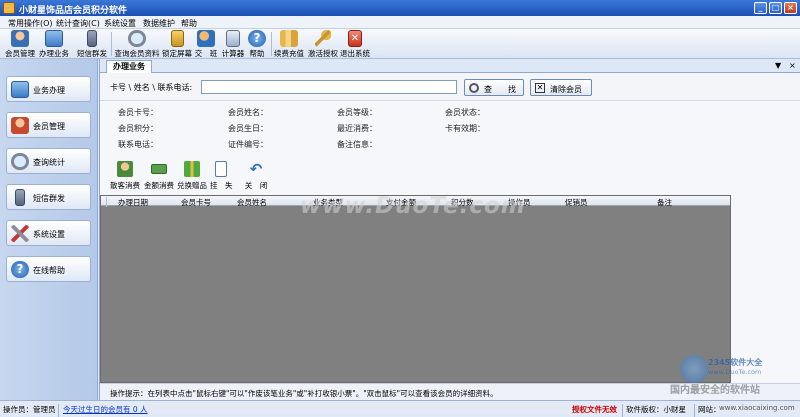 The image size is (800, 417). What do you see at coordinates (233, 38) in the screenshot?
I see `calculator-icon` at bounding box center [233, 38].